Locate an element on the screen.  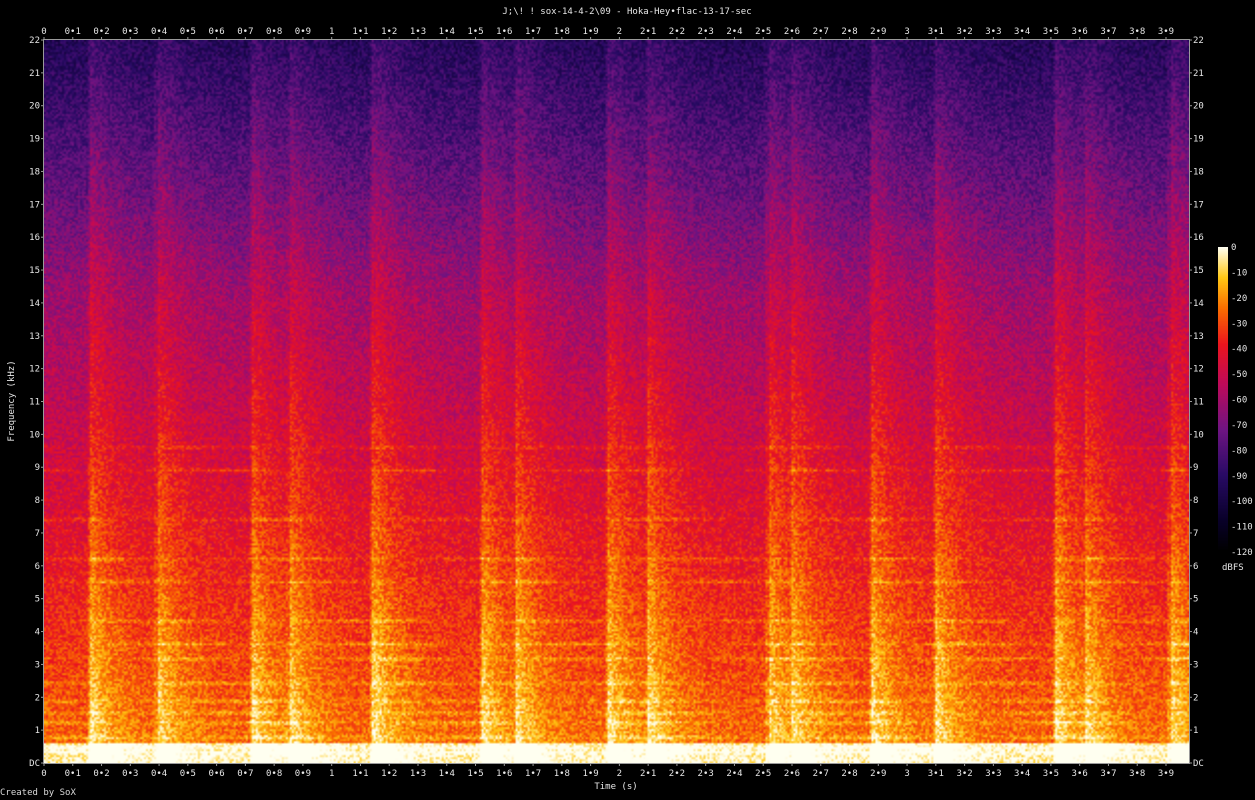
x-tick-label-bottom: 0 is located at coordinates (43, 774).